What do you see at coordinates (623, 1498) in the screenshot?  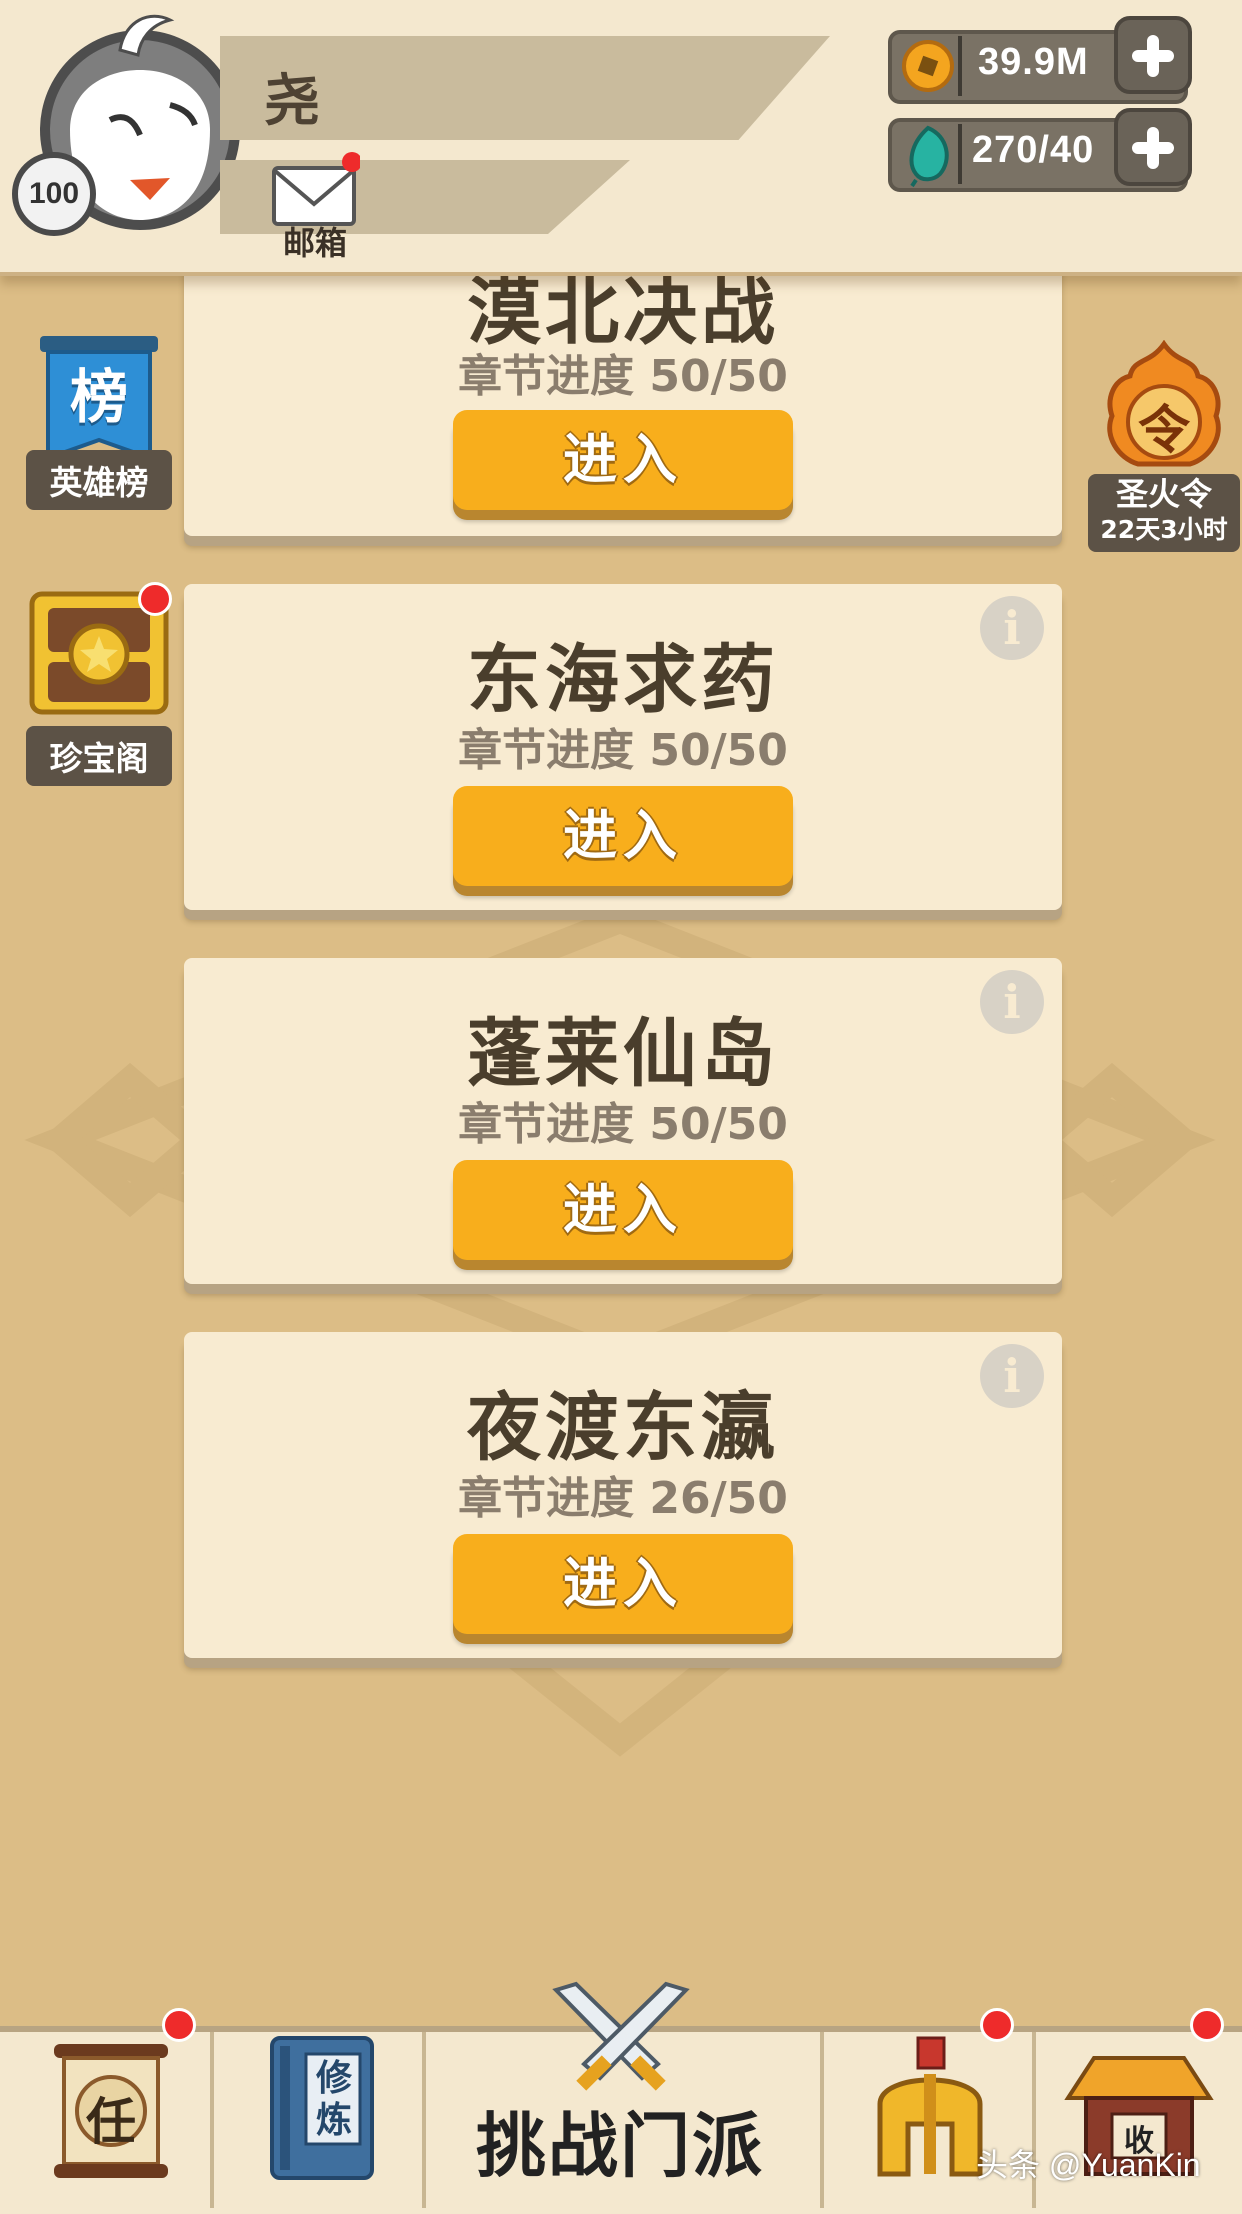 I see `chapter-progress: 章节进度 26/50` at bounding box center [623, 1498].